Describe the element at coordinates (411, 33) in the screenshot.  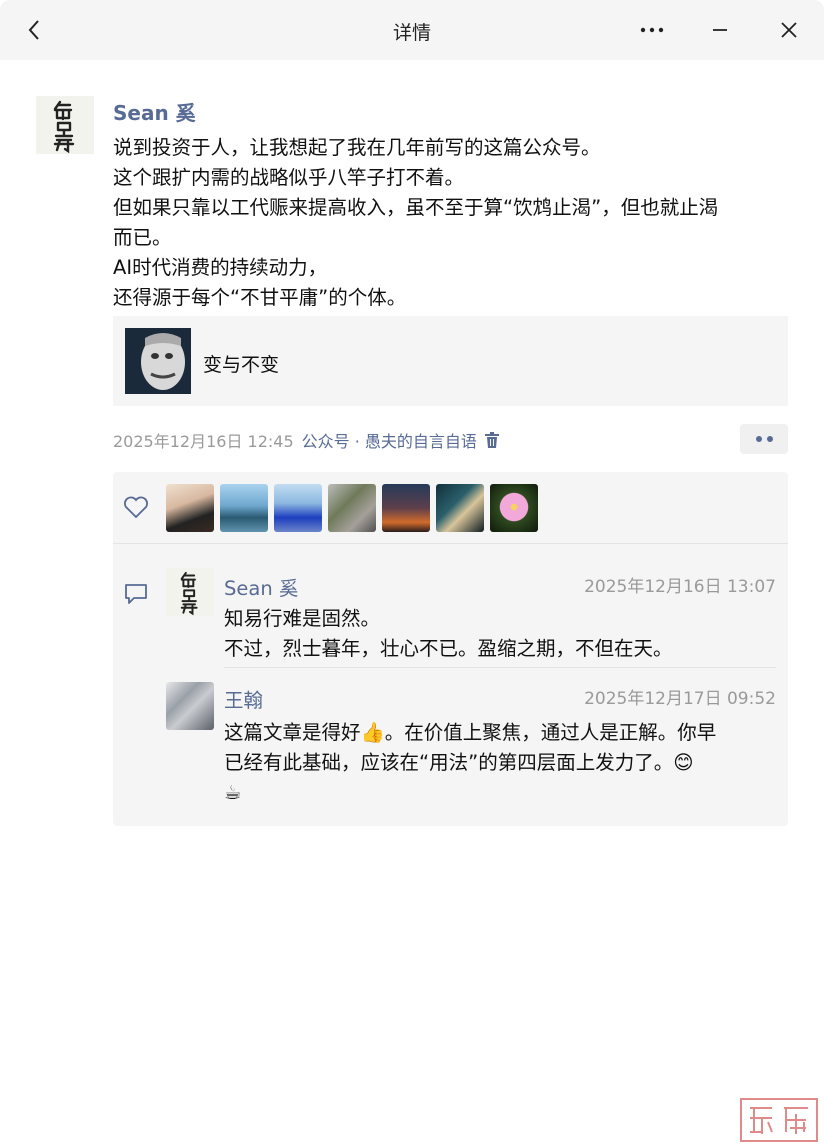
I see `window-title: 详情` at that location.